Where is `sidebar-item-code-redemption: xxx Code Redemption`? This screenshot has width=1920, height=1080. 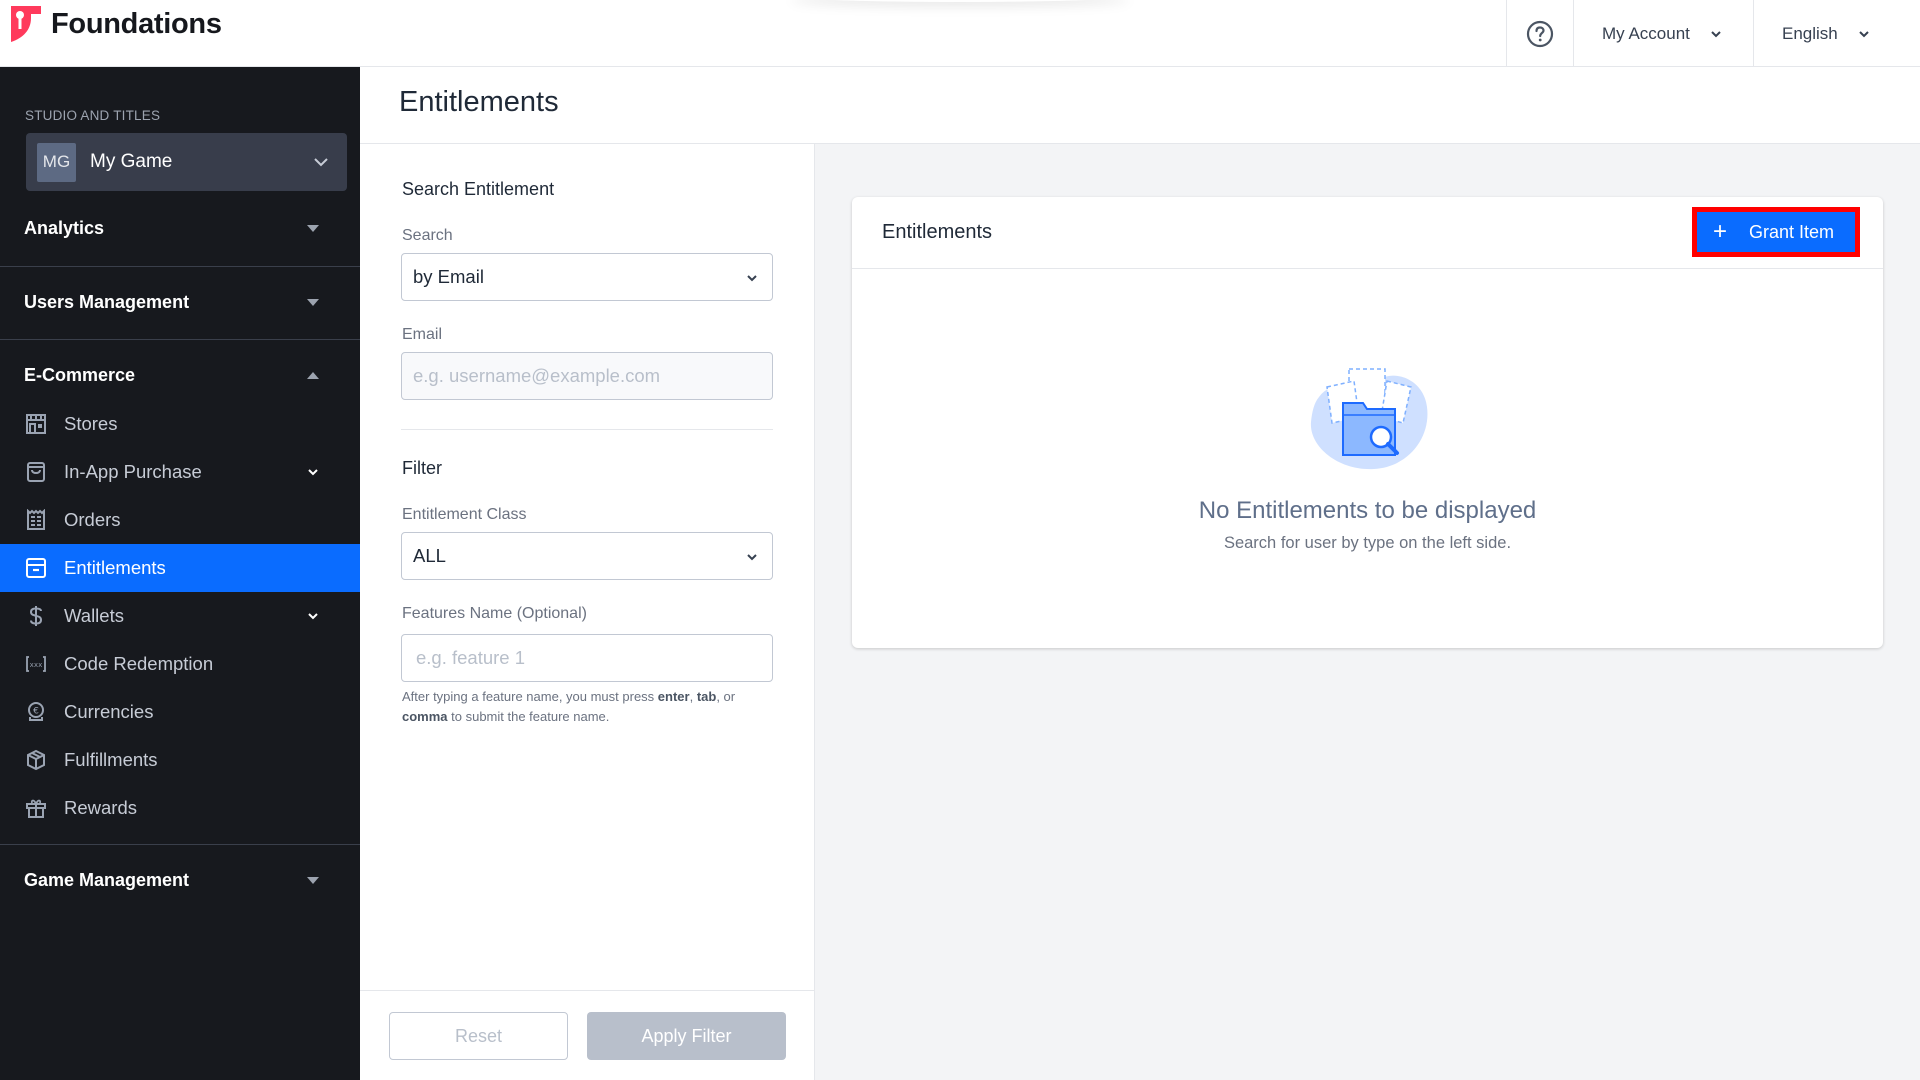
sidebar-item-code-redemption: xxx Code Redemption is located at coordinates (180, 664).